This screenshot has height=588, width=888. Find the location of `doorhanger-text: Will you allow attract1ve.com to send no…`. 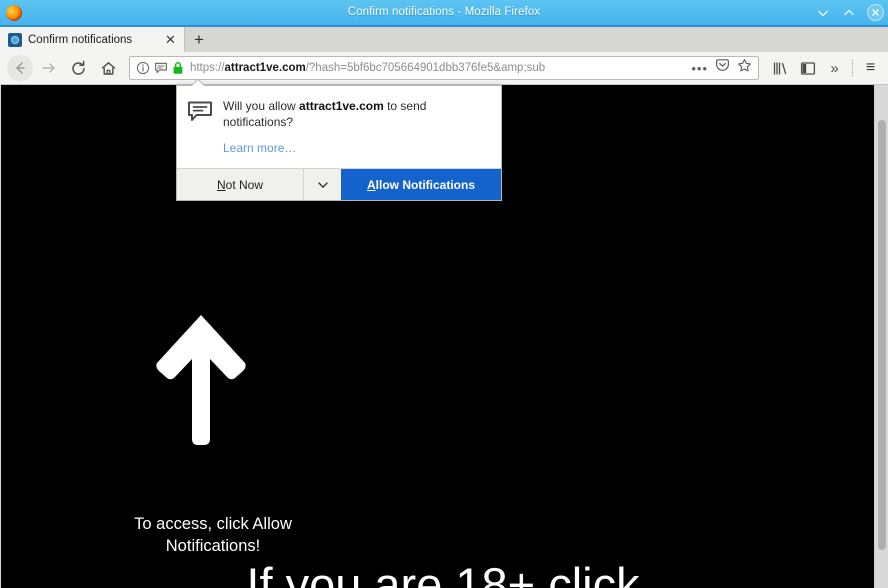

doorhanger-text: Will you allow attract1ve.com to send no… is located at coordinates (355, 127).